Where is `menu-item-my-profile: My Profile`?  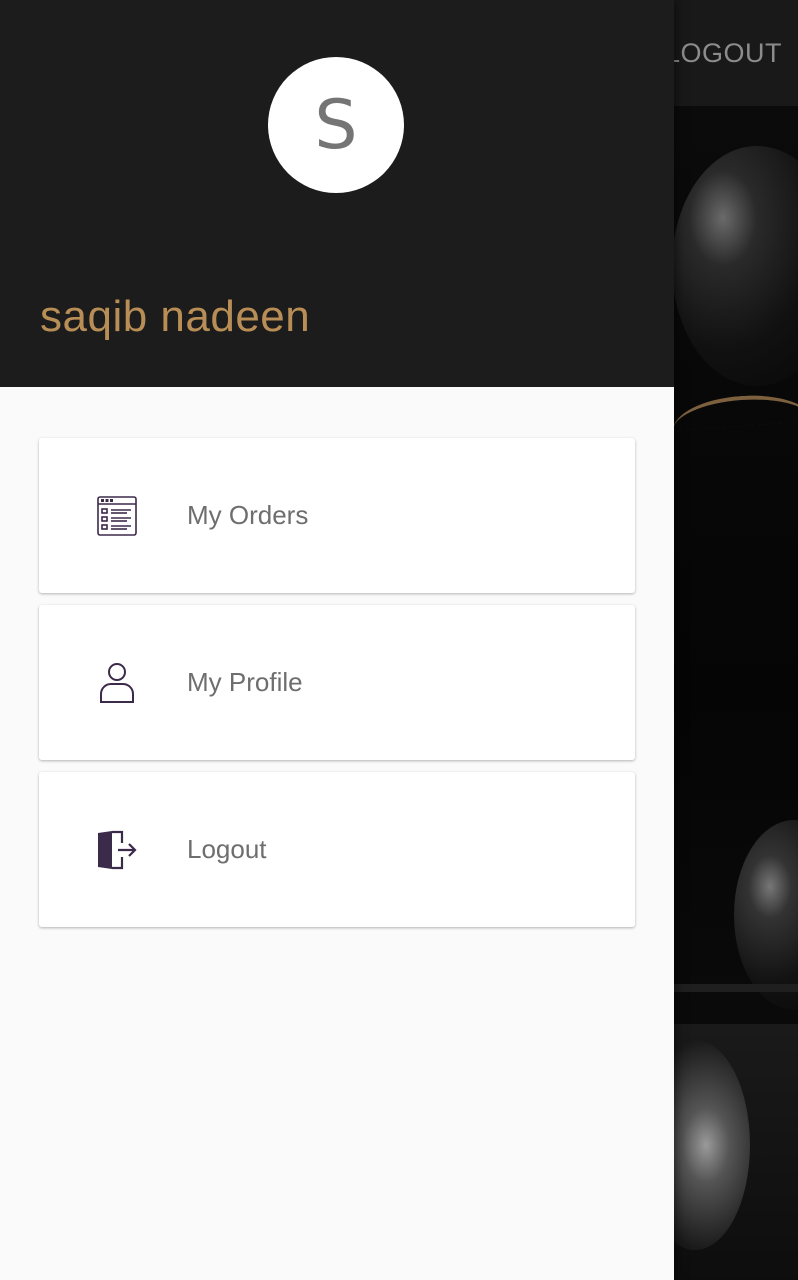
menu-item-my-profile: My Profile is located at coordinates (337, 682).